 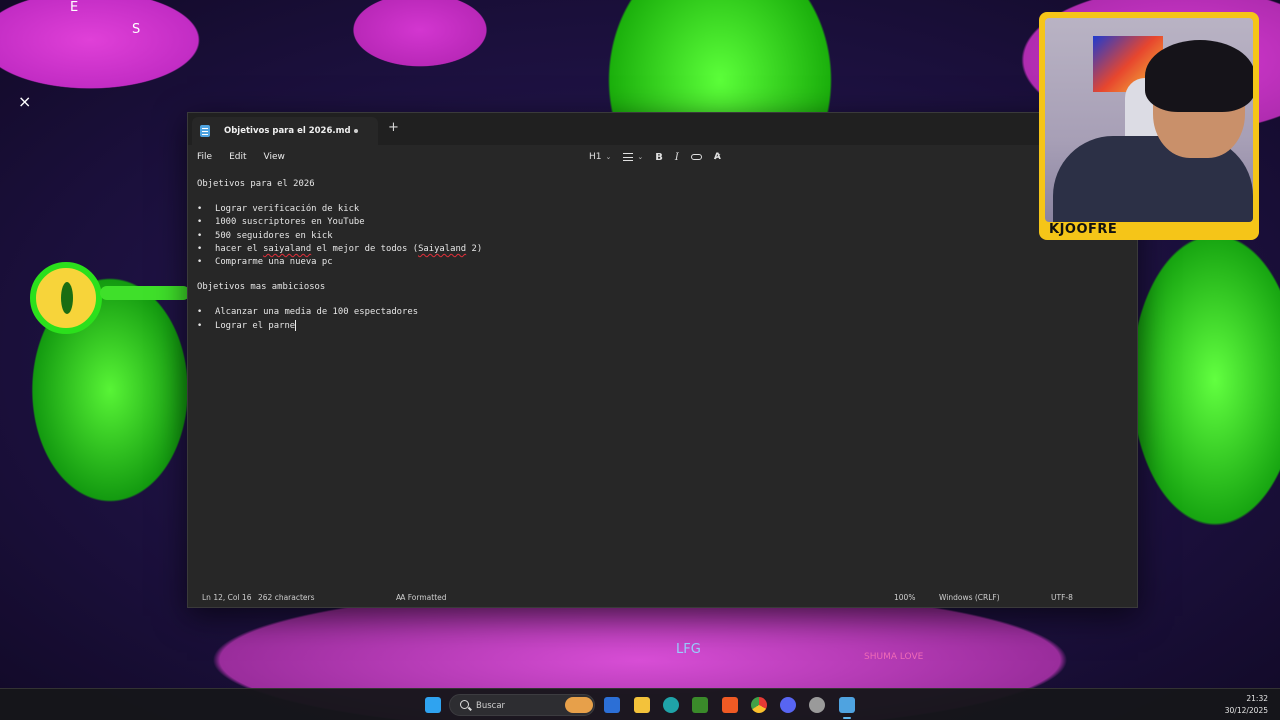 I want to click on menu-view: View, so click(x=274, y=157).